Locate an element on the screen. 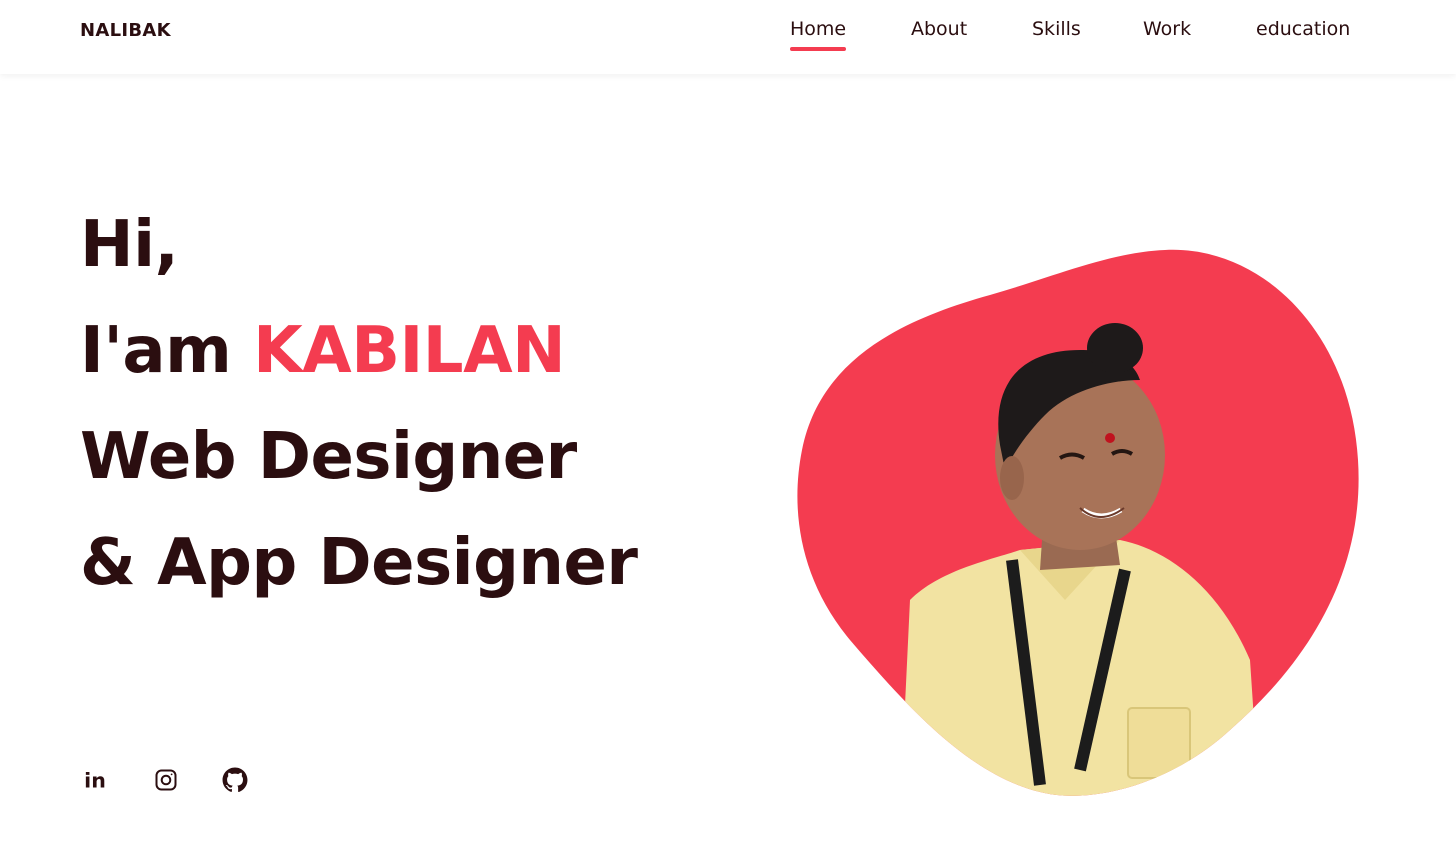 The image size is (1456, 852). hero-greeting: Hi, is located at coordinates (129, 245).